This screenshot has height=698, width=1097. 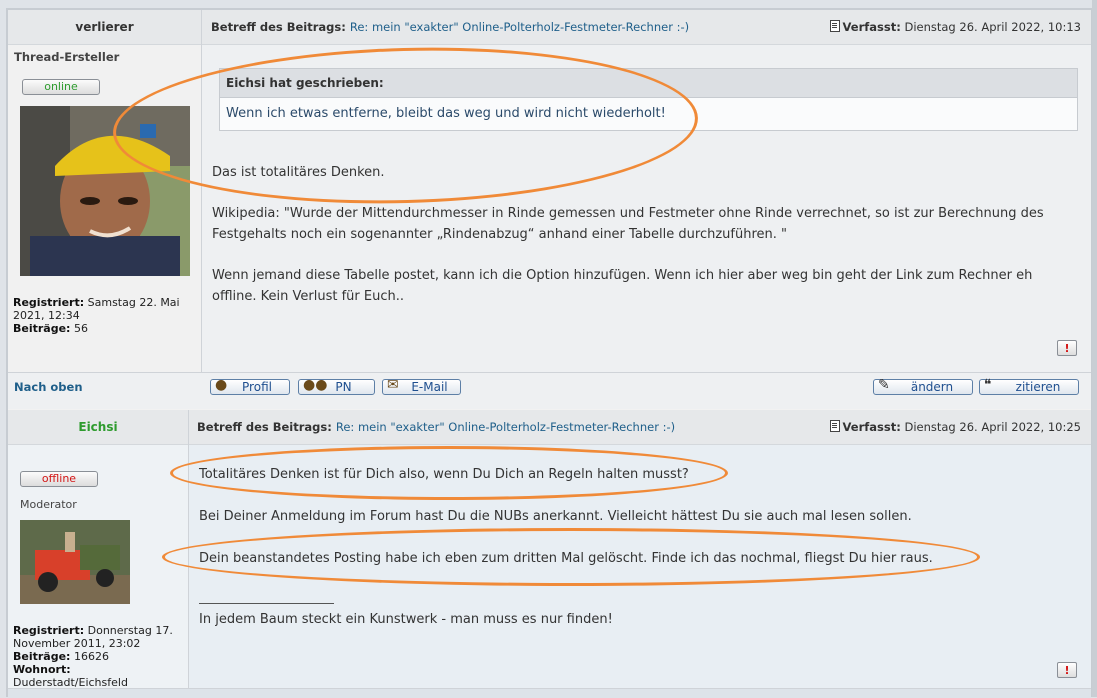 What do you see at coordinates (48, 387) in the screenshot?
I see `back-to-top-link: Nach oben` at bounding box center [48, 387].